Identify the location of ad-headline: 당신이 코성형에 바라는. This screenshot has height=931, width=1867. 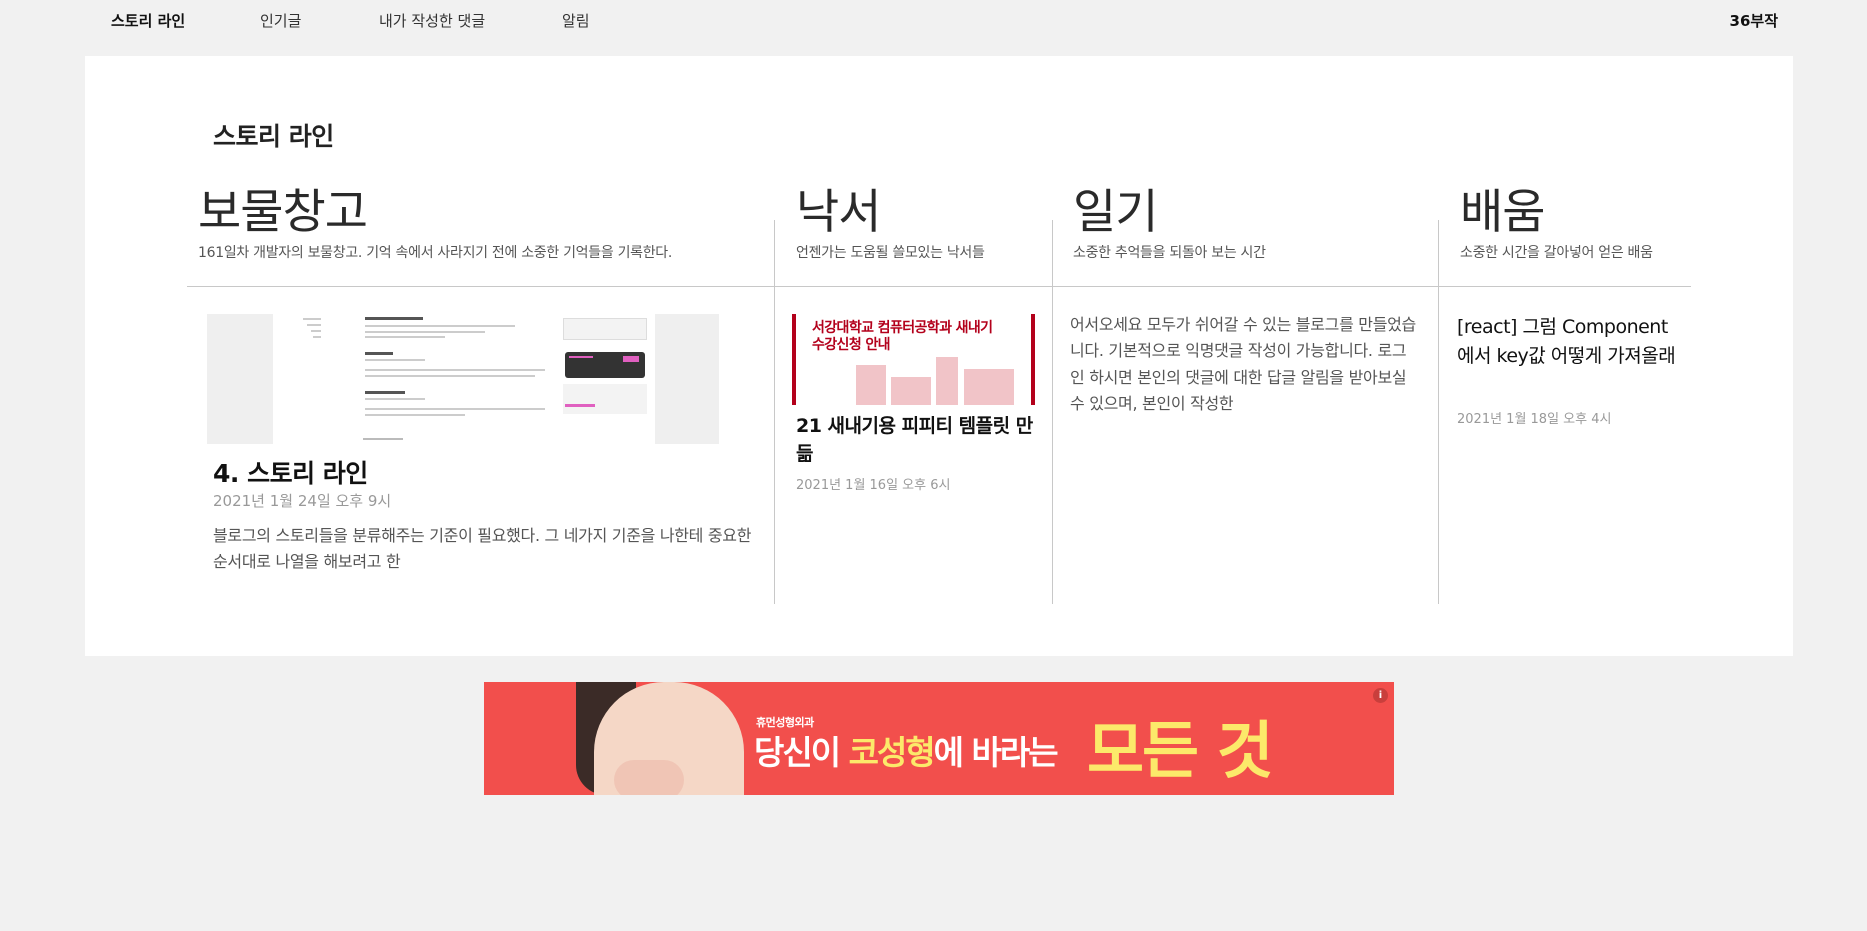
(906, 752).